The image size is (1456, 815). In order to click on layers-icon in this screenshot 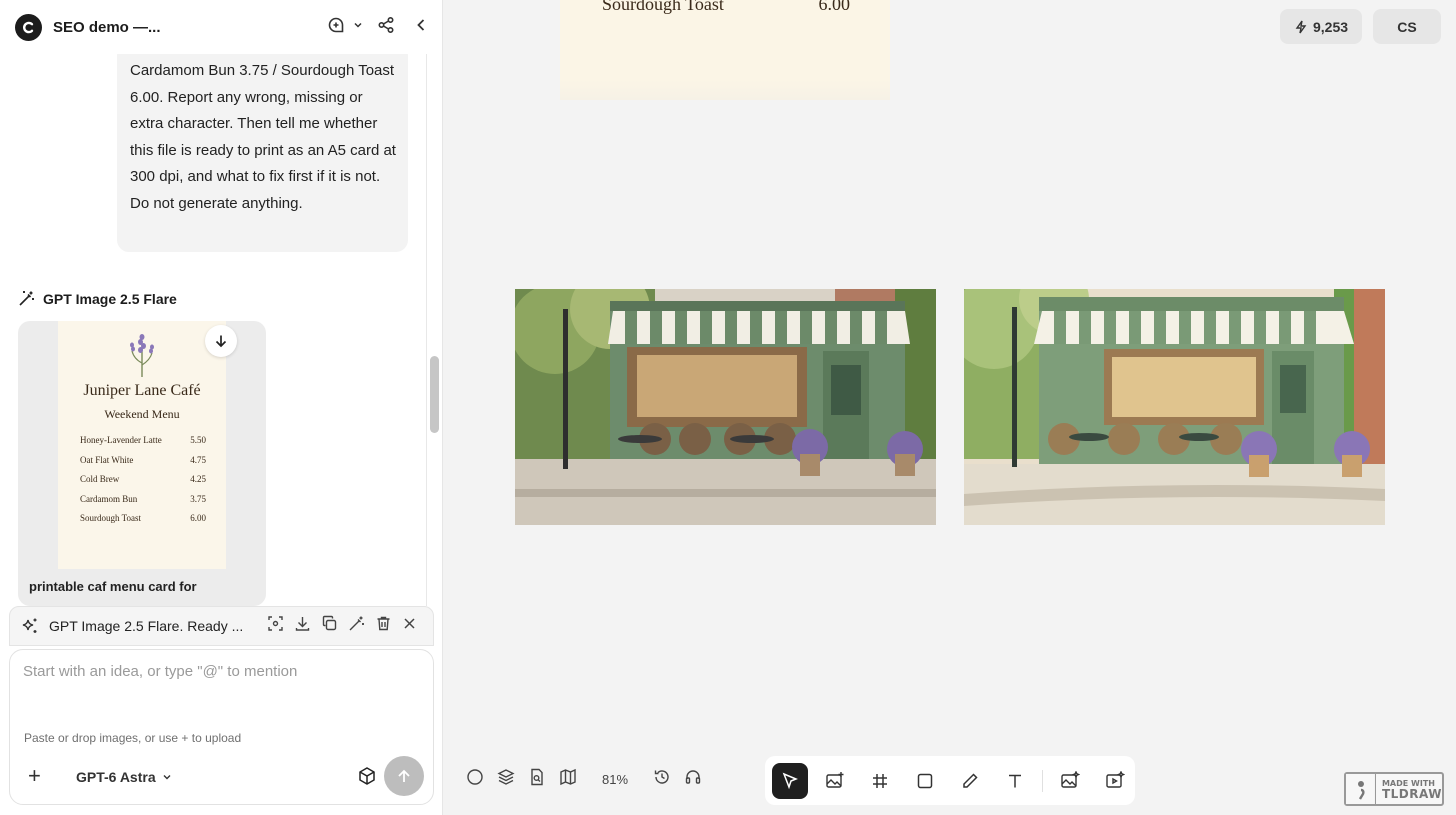, I will do `click(506, 779)`.